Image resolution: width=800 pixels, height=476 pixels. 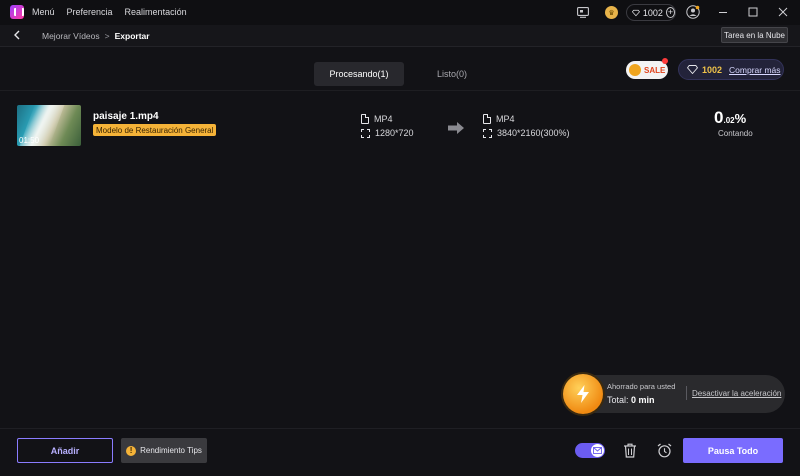 I want to click on trash-icon, so click(x=630, y=450).